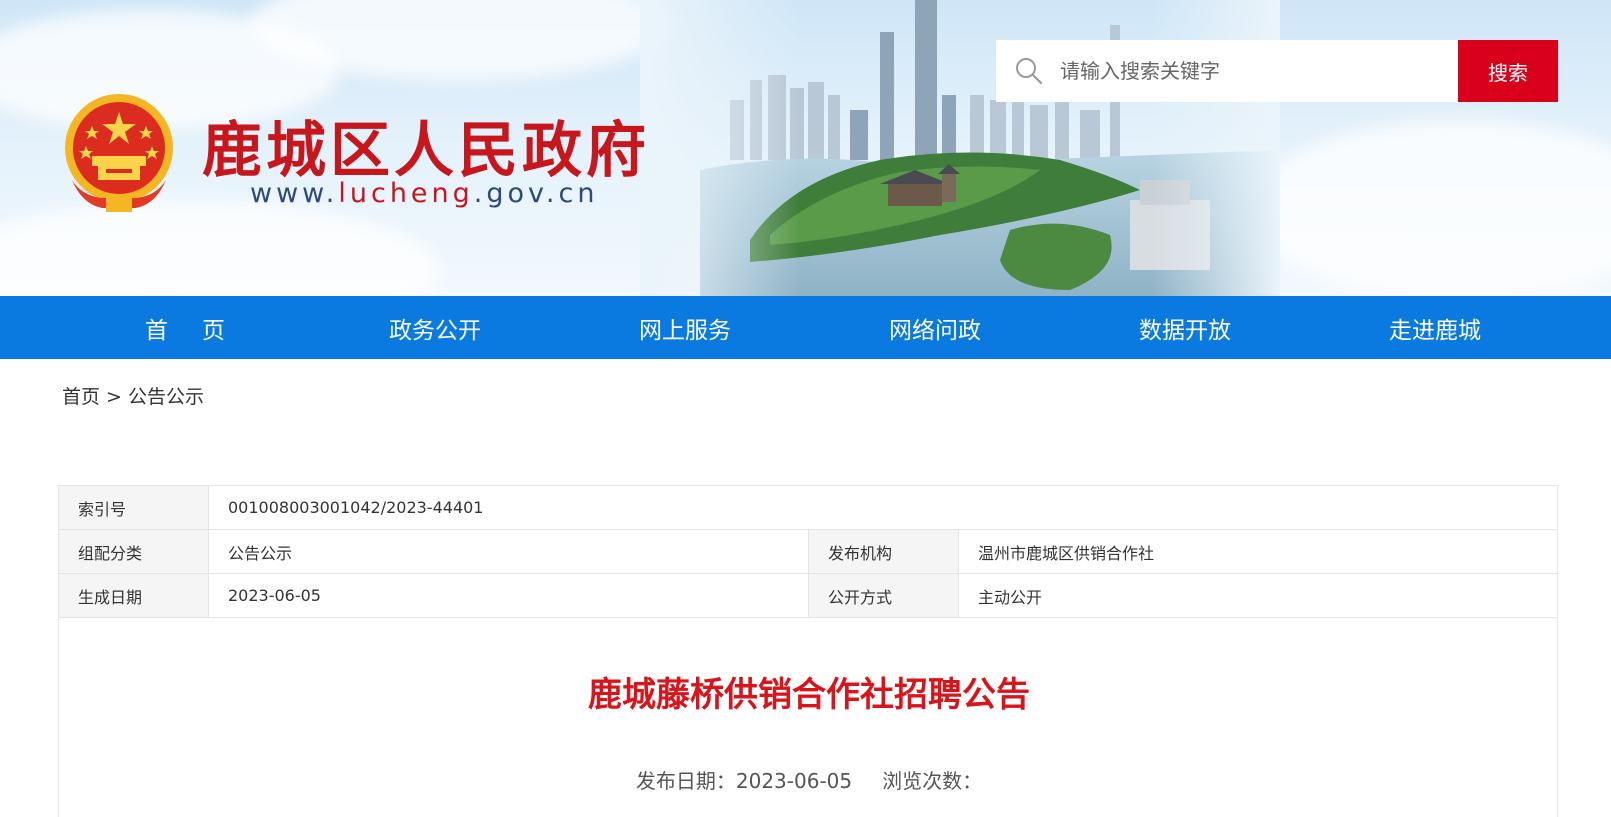  What do you see at coordinates (509, 595) in the screenshot?
I see `meta-value-created: 2023-06-05` at bounding box center [509, 595].